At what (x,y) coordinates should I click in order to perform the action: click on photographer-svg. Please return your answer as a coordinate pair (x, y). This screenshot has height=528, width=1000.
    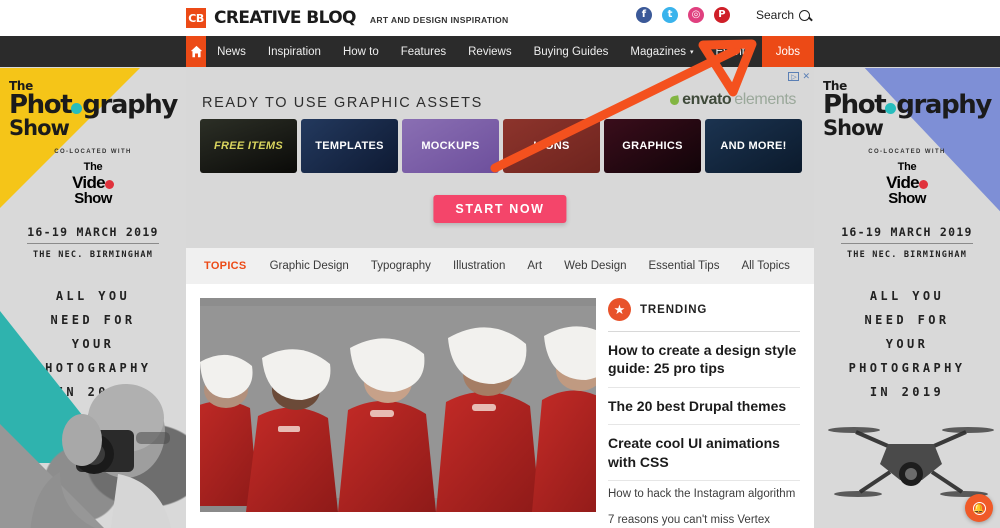
    Looking at the image, I should click on (85, 456).